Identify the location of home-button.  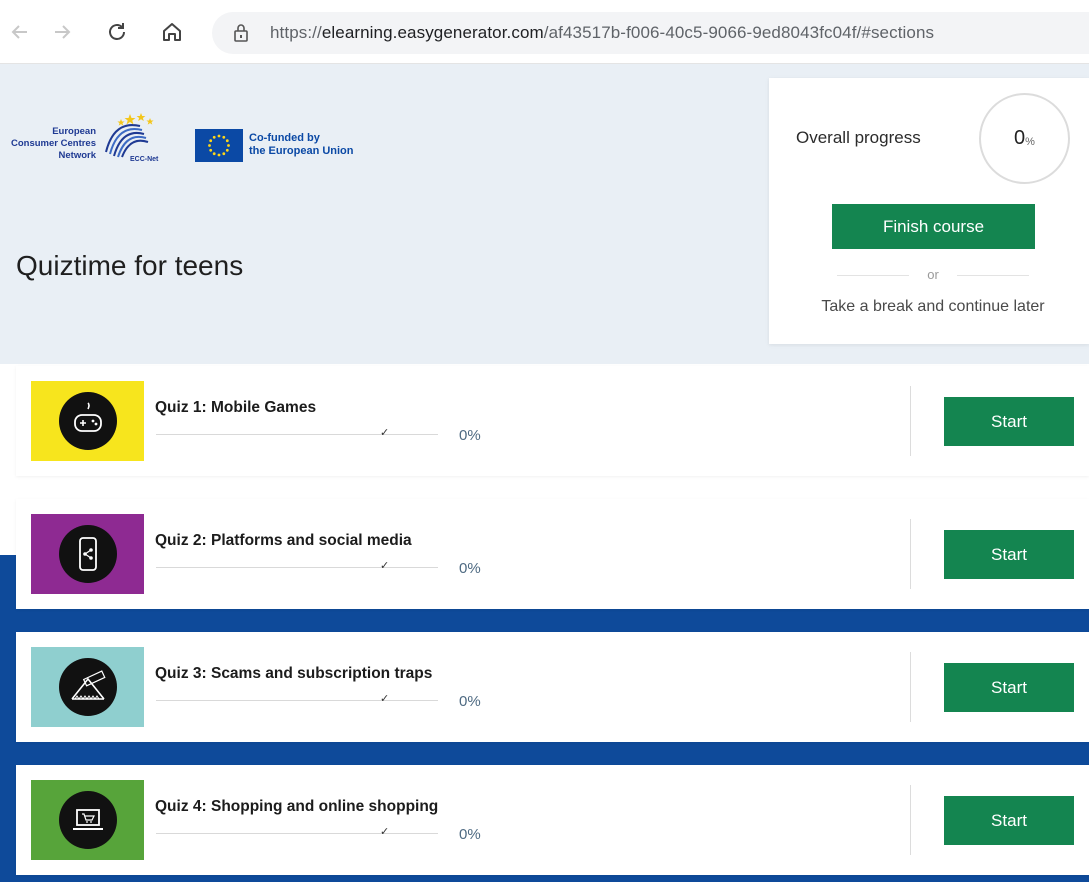
(172, 32).